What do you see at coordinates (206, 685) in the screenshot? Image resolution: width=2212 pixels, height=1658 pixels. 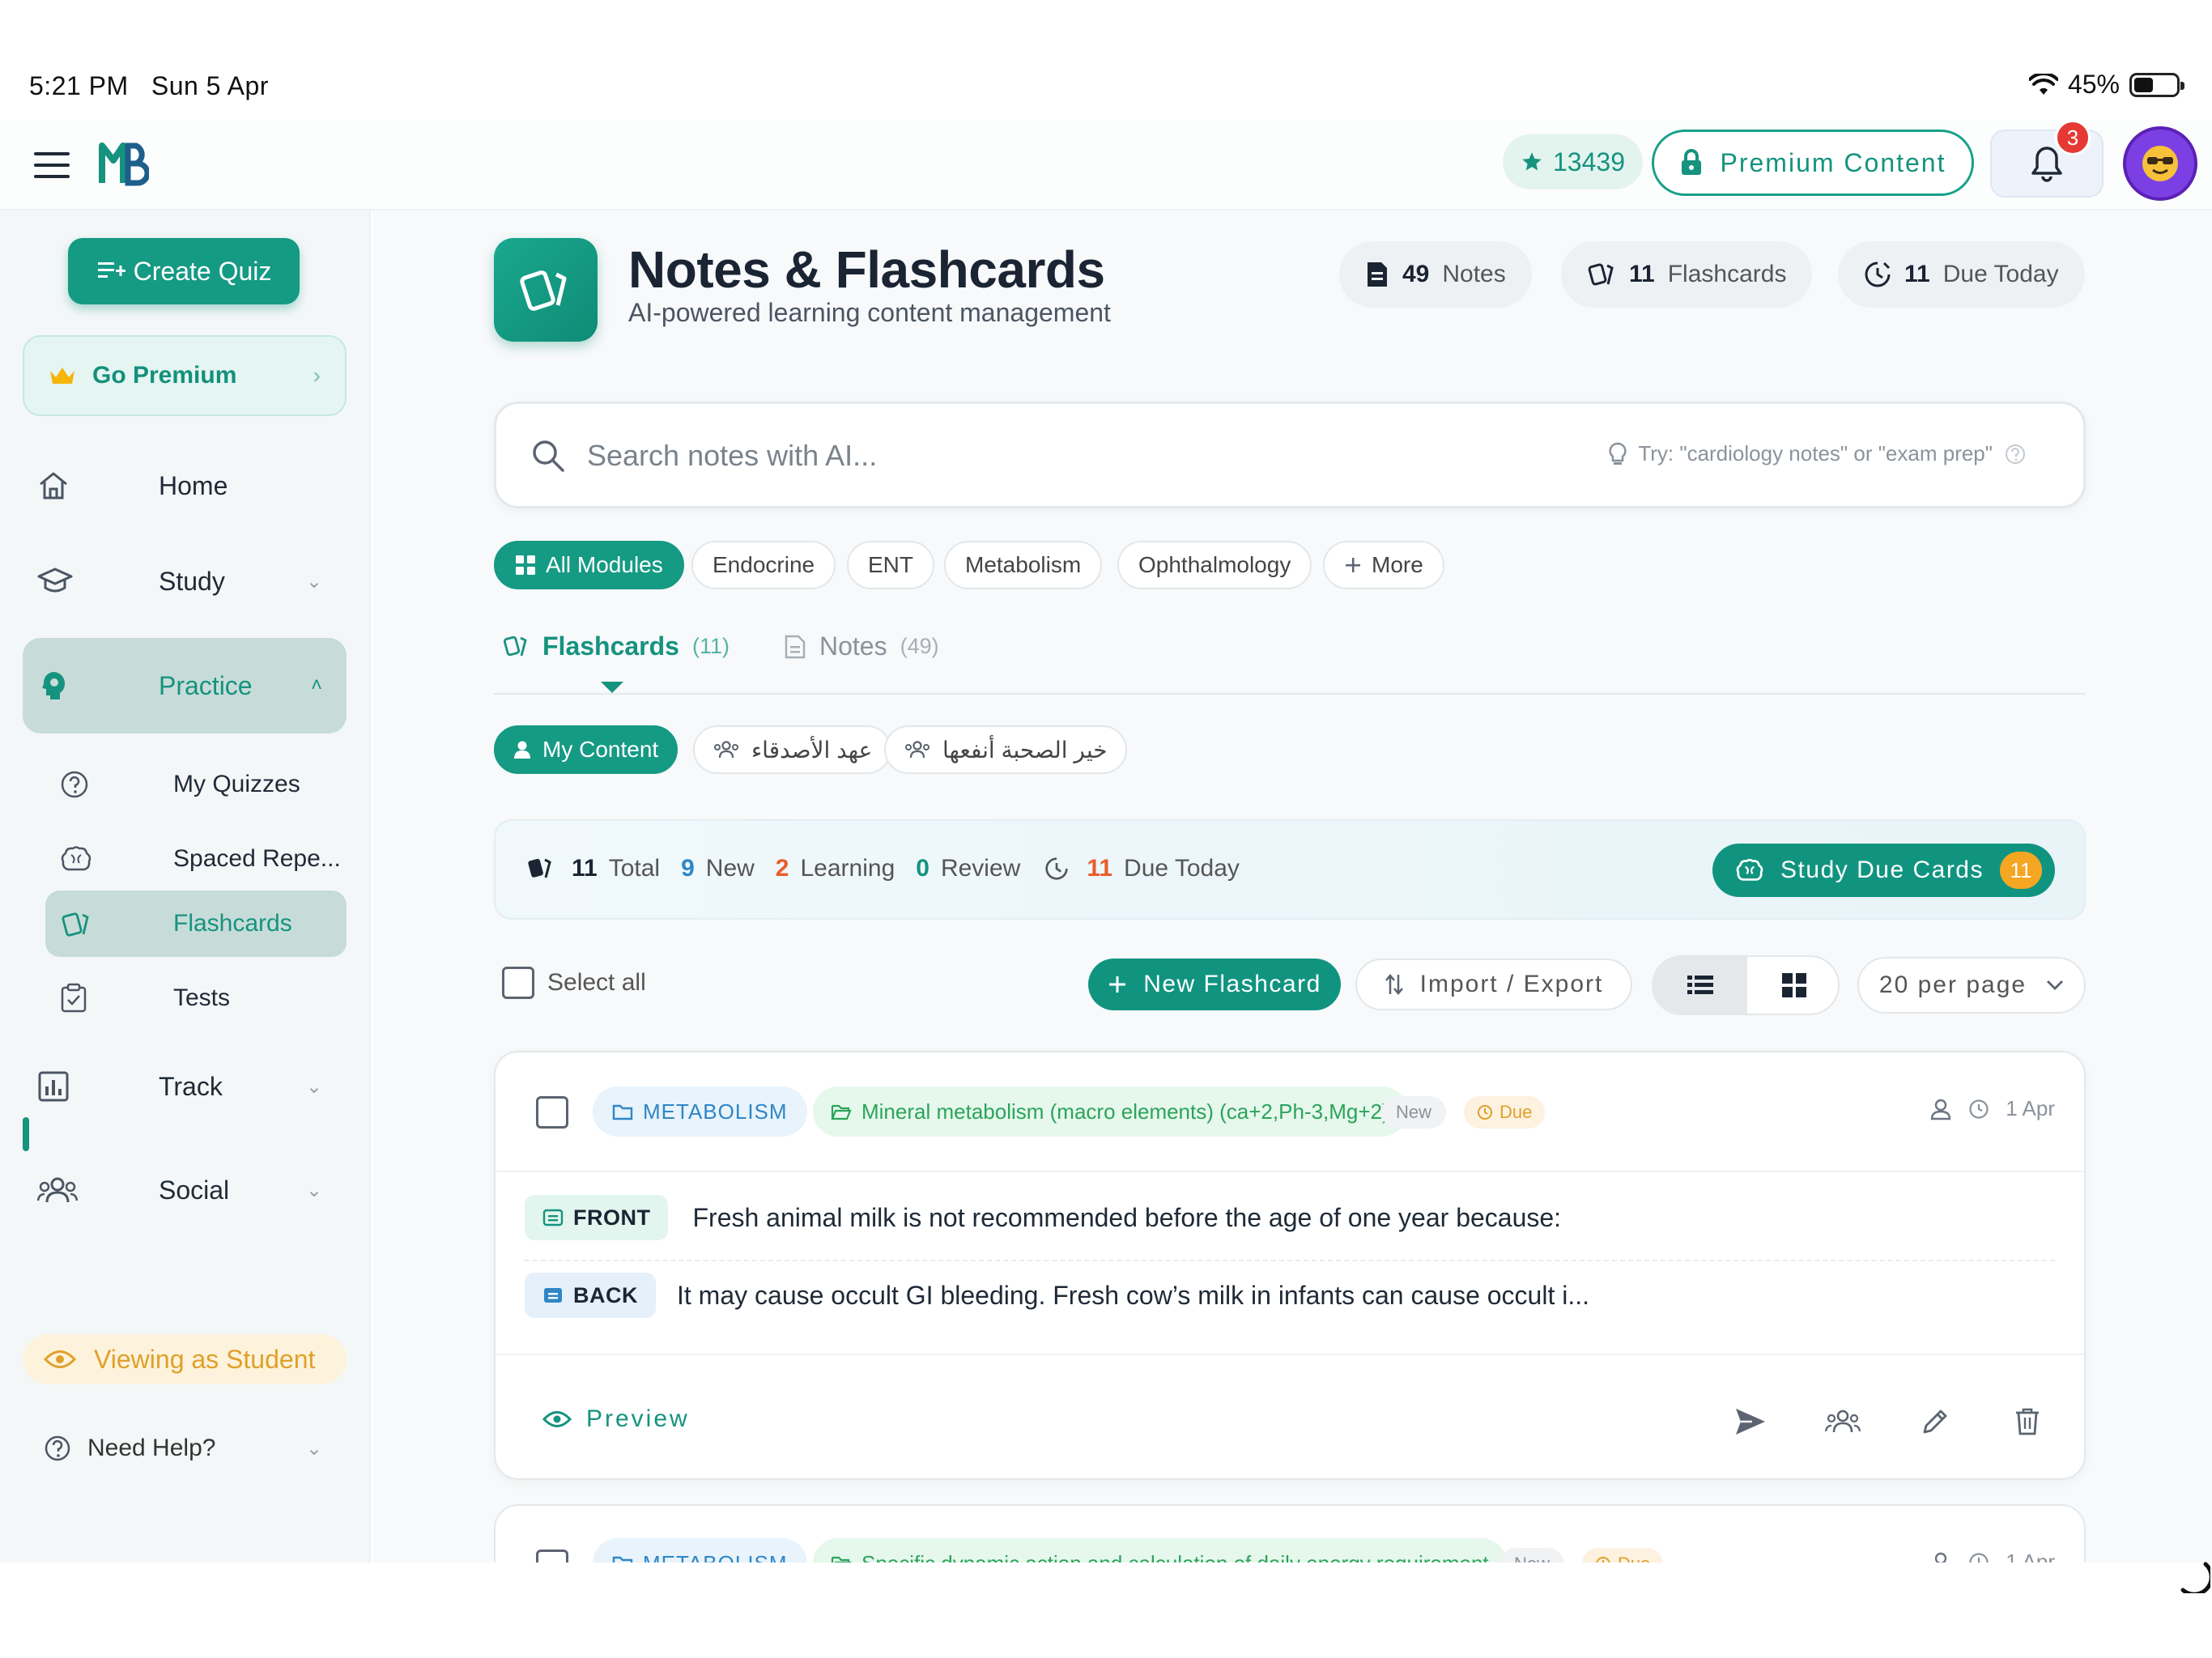 I see `sidebar-item-label: Practice` at bounding box center [206, 685].